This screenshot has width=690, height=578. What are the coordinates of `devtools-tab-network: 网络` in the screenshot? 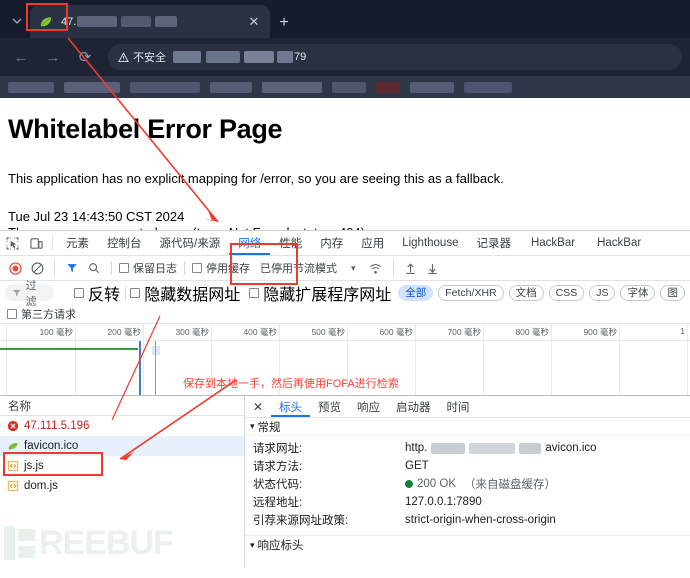 It's located at (249, 243).